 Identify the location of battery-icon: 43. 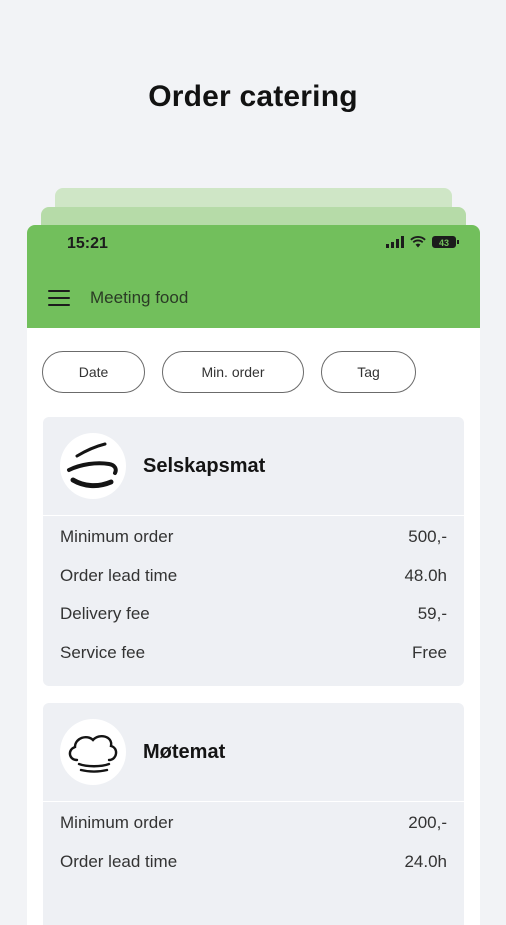
(445, 242).